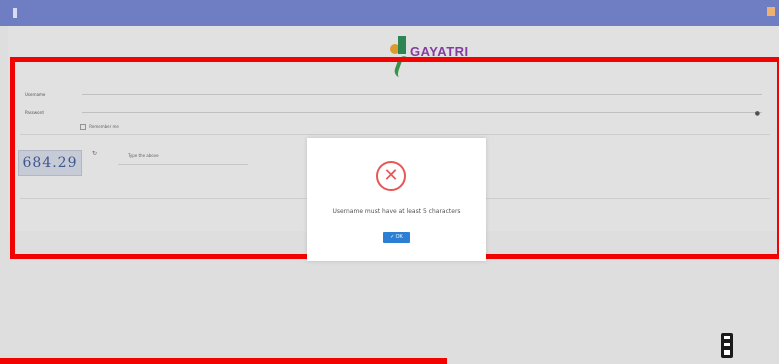 This screenshot has height=364, width=779. I want to click on annotation-highlight-line, so click(223, 361).